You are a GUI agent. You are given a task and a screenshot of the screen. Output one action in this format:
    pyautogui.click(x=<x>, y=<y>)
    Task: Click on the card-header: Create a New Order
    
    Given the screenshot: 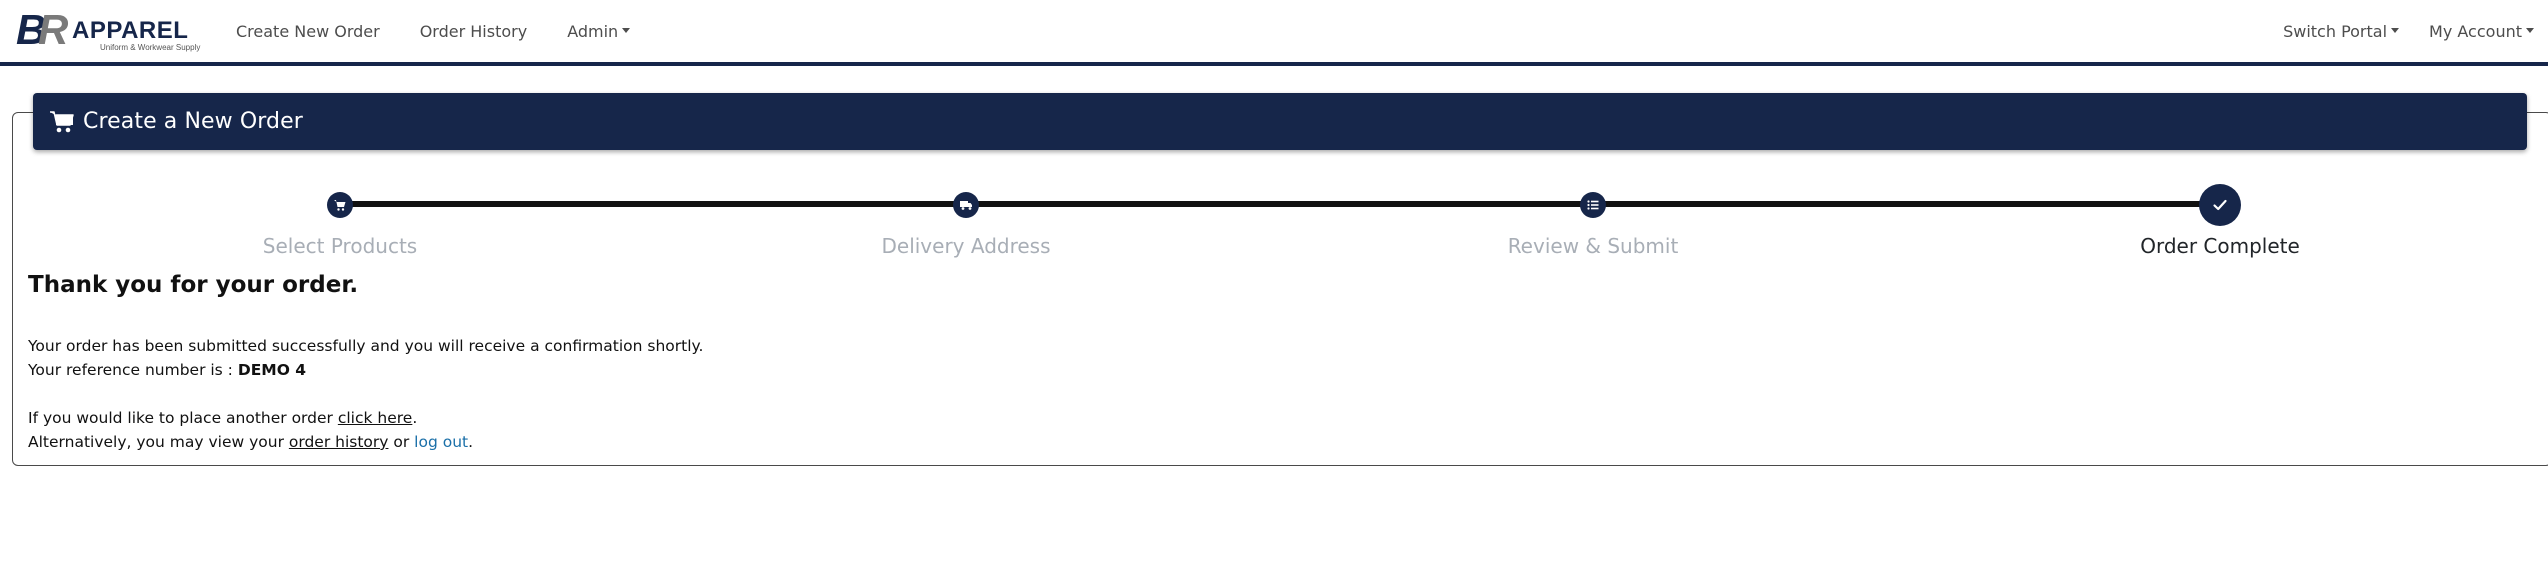 What is the action you would take?
    pyautogui.click(x=1280, y=121)
    